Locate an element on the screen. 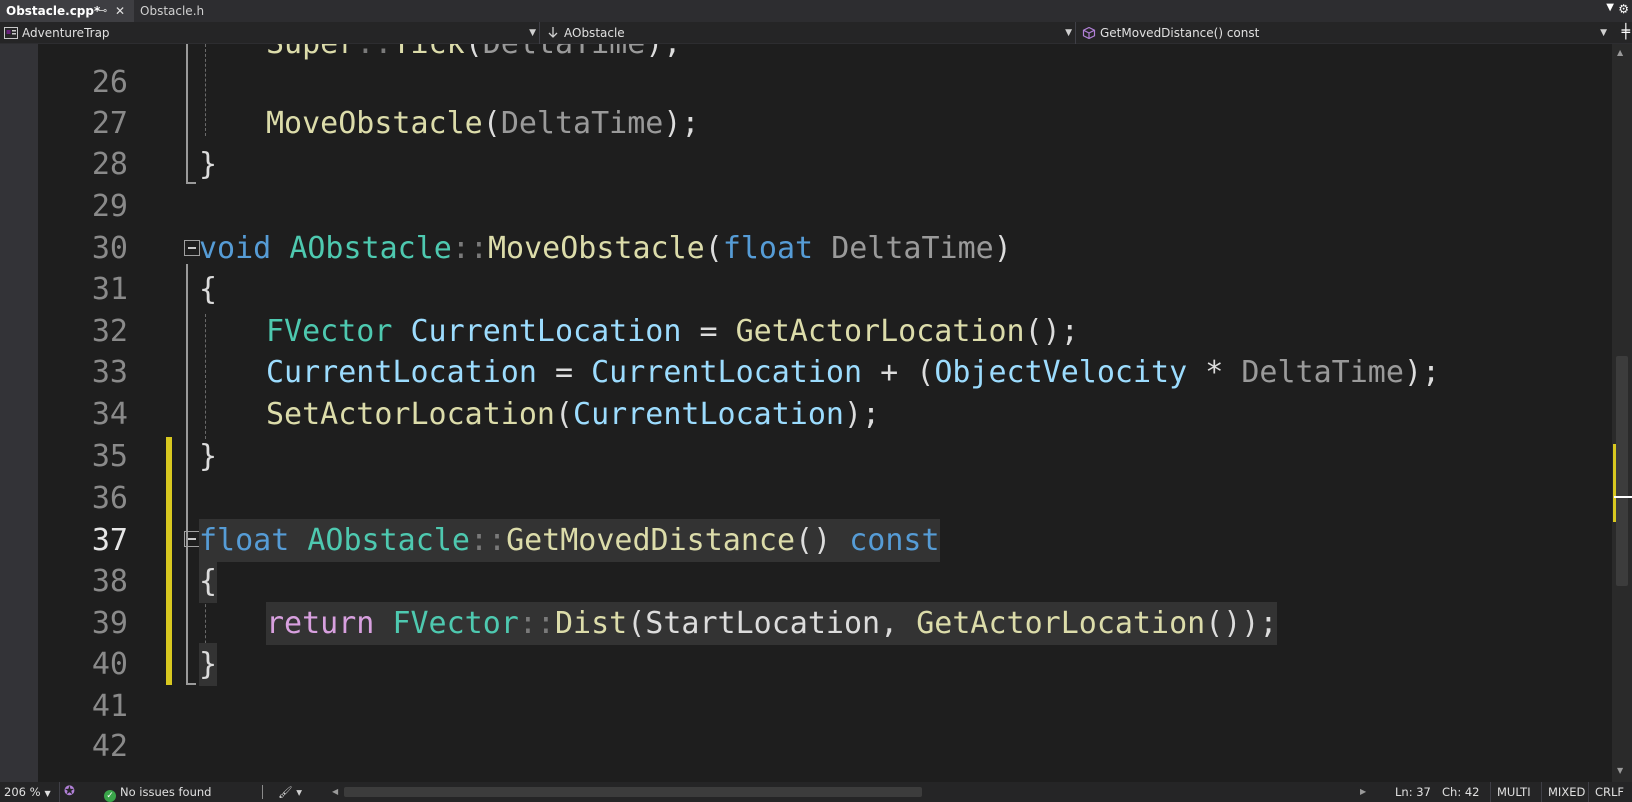 This screenshot has height=802, width=1632. zoom-level: 206 % is located at coordinates (22, 792).